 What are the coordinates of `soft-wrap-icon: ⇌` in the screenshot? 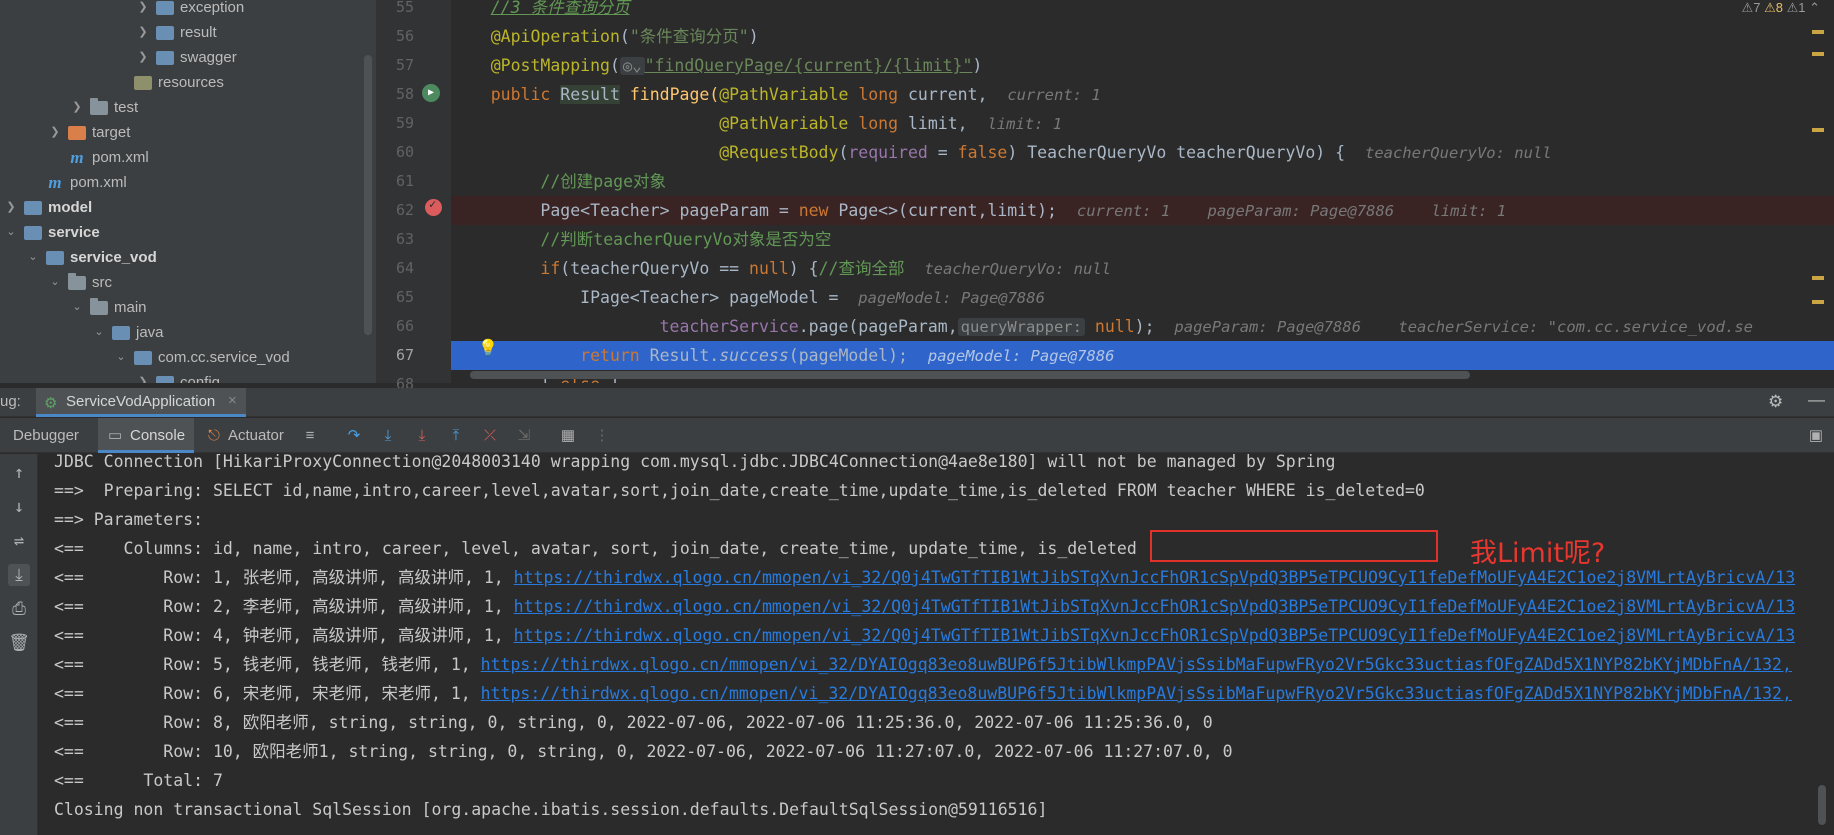 It's located at (19, 541).